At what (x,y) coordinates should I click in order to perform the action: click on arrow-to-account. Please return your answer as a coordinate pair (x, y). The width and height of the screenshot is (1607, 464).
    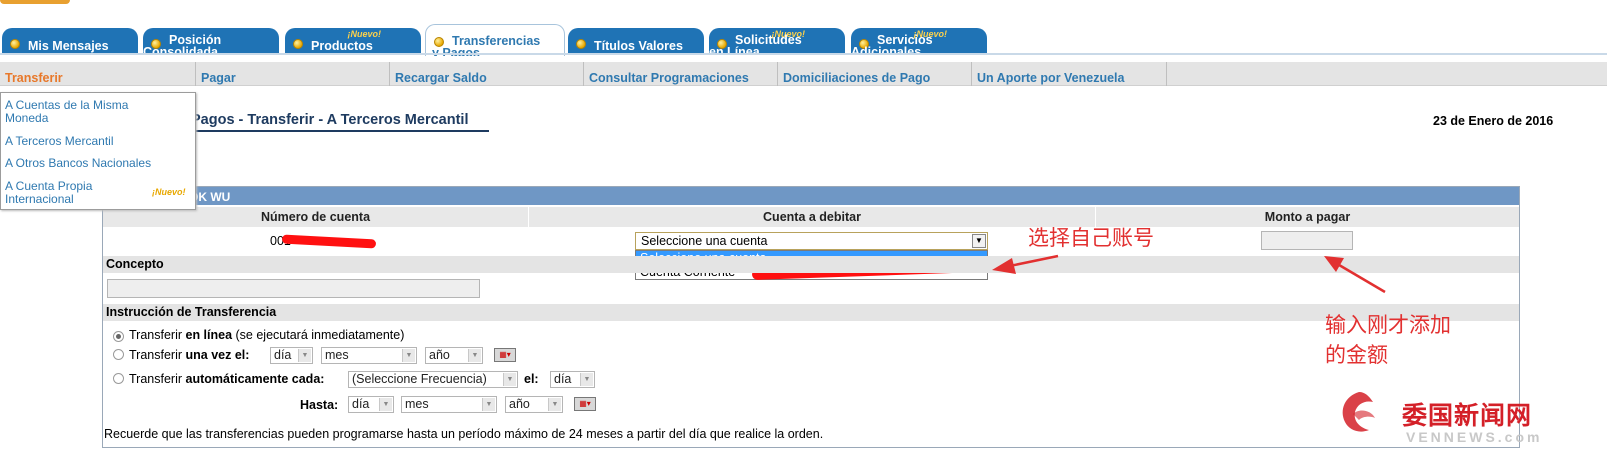
    Looking at the image, I should click on (1025, 264).